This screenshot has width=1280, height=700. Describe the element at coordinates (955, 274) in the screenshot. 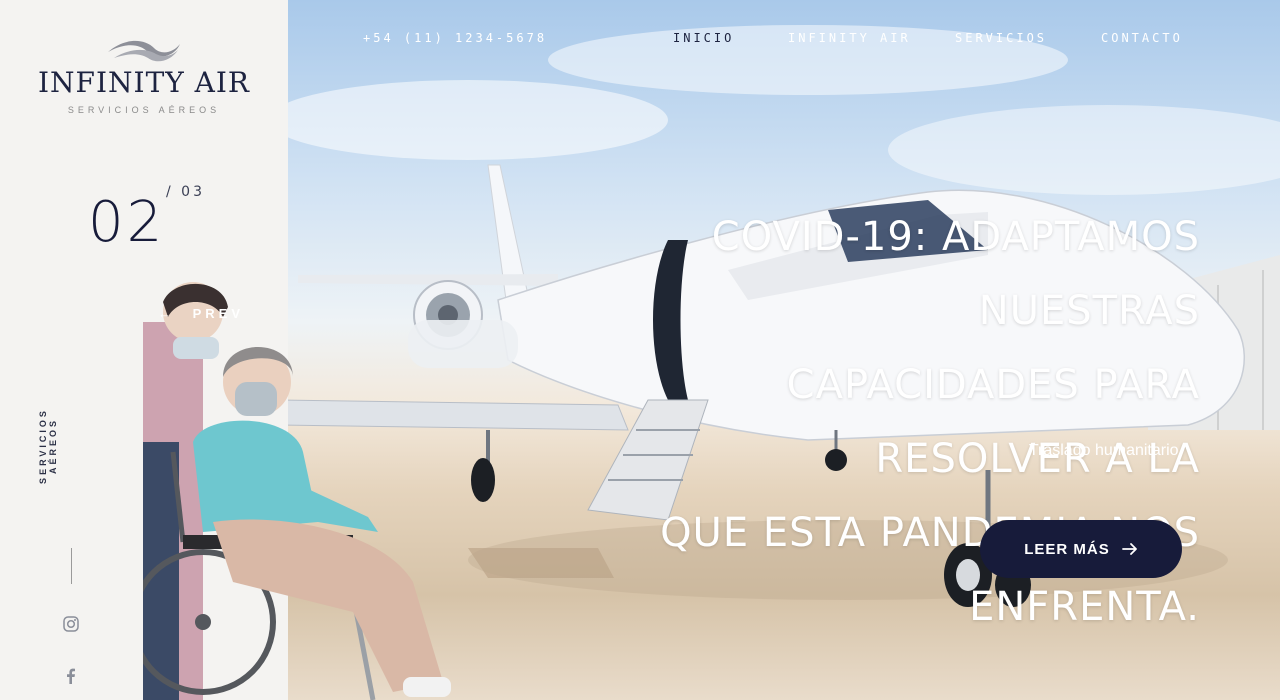

I see `hero-headline-line: COVID-19: ADAPTAMOS NUESTRAS` at that location.